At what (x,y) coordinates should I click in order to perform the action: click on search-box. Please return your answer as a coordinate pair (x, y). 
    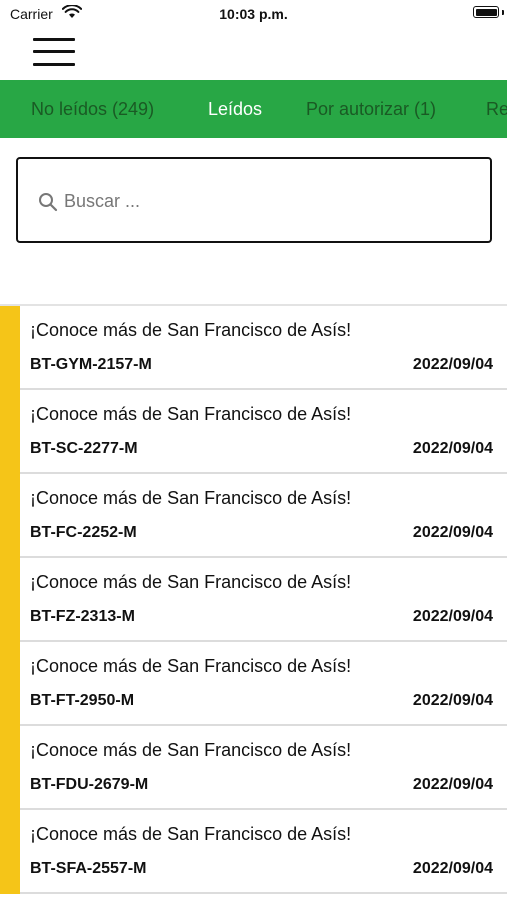
    Looking at the image, I should click on (254, 200).